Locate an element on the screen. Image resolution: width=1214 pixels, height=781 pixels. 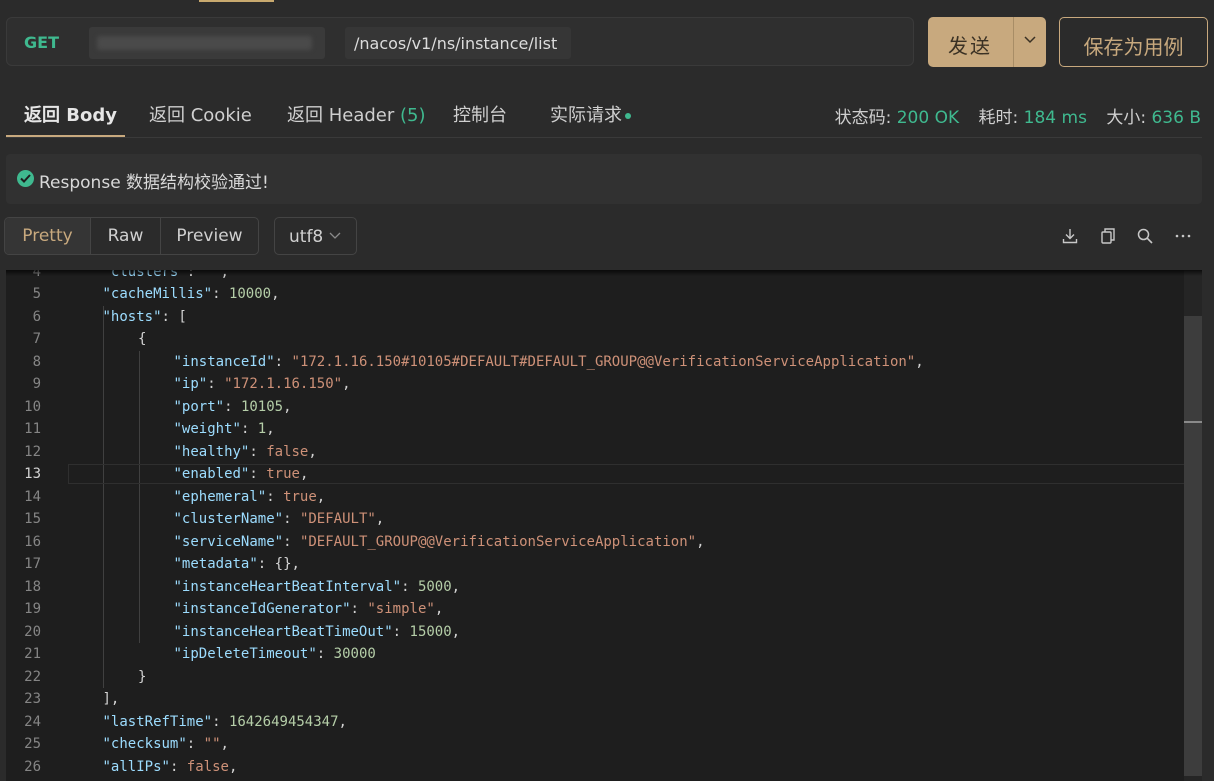
response-size-value: 636 B is located at coordinates (1176, 118).